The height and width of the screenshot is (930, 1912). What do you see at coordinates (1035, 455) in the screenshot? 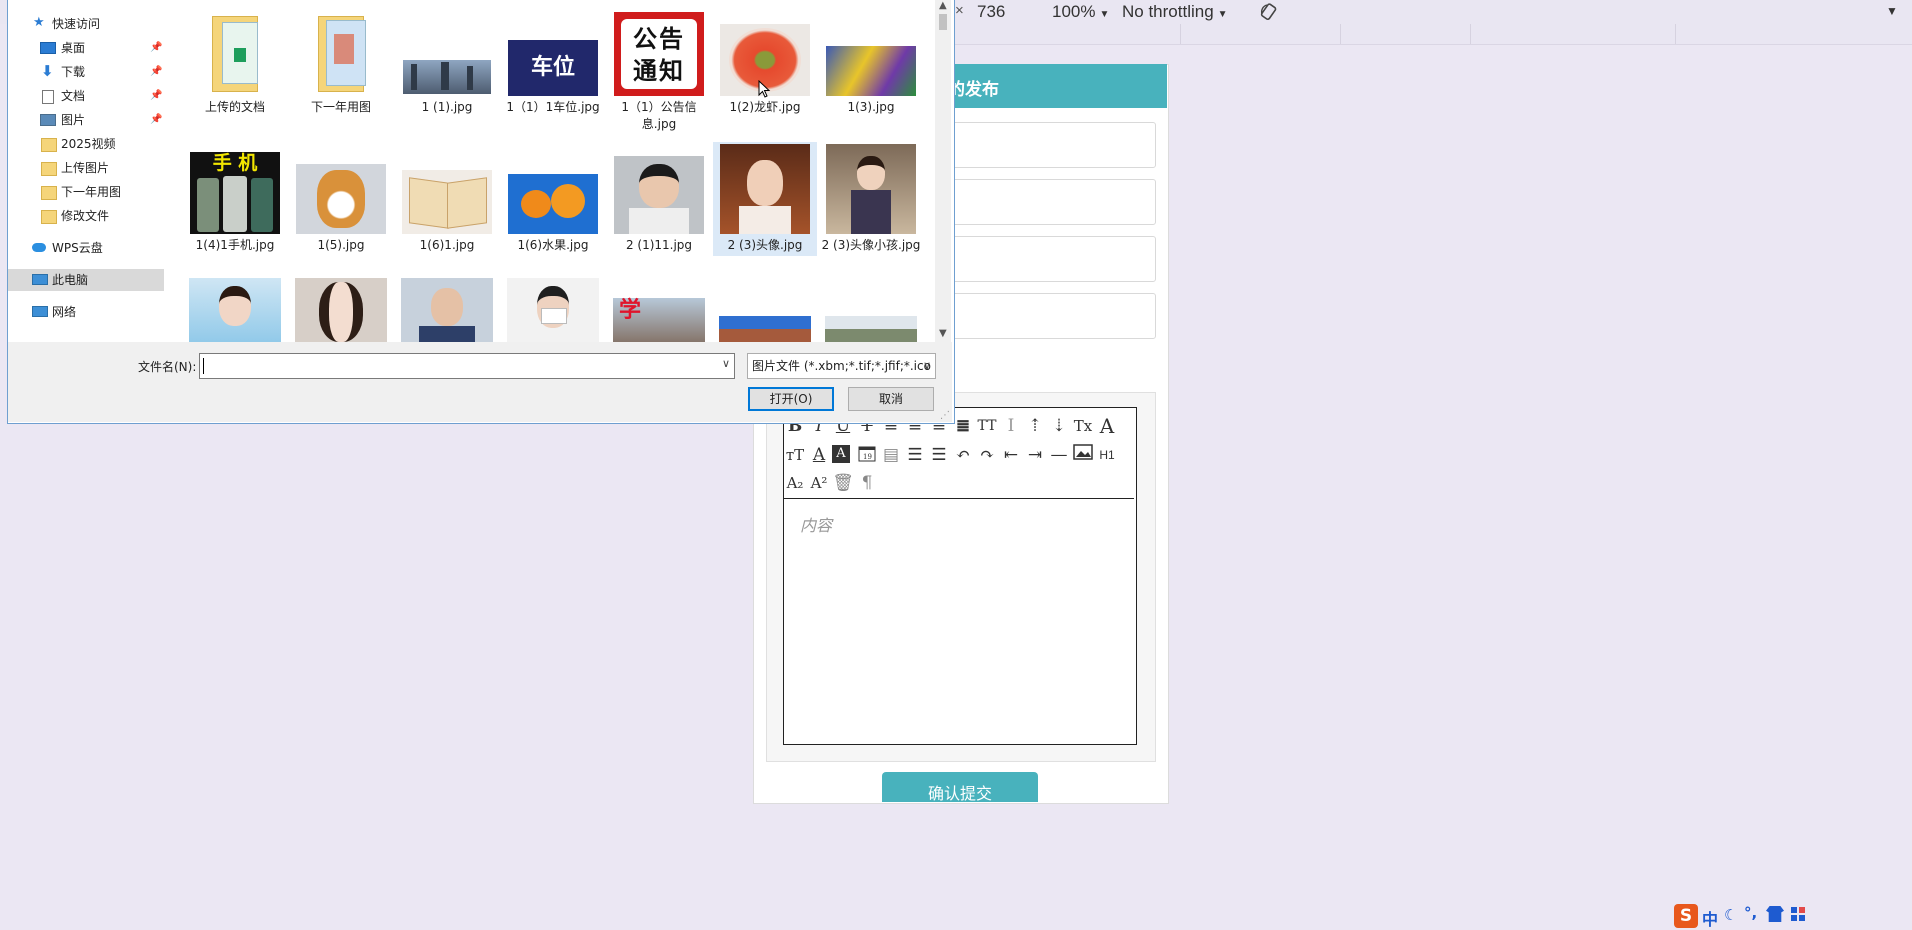
I see `indent-icon: ⇥` at bounding box center [1035, 455].